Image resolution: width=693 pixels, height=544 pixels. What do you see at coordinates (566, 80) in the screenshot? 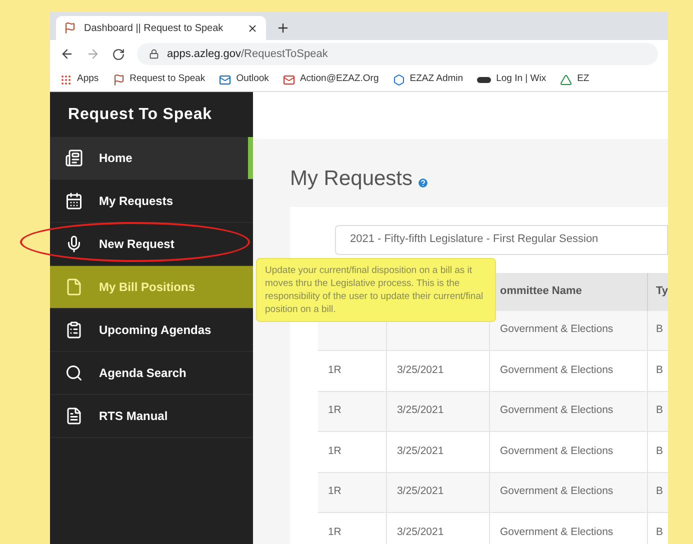
I see `triangle-icon` at bounding box center [566, 80].